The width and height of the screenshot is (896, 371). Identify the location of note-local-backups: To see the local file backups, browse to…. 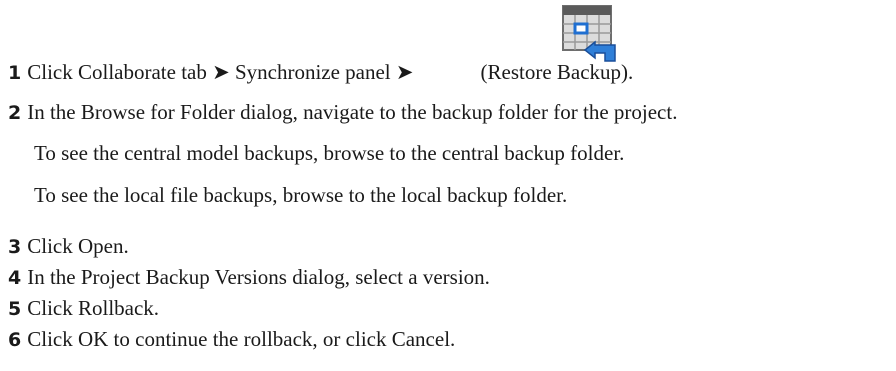
(301, 195).